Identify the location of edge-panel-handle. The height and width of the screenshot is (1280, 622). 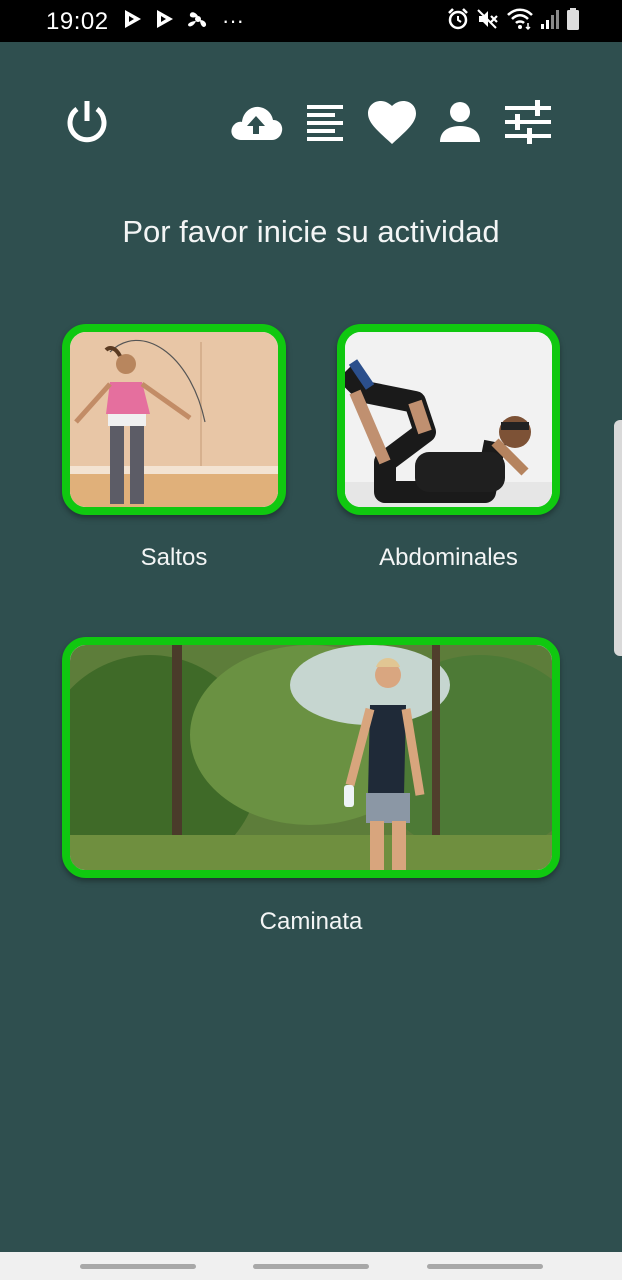
(618, 538).